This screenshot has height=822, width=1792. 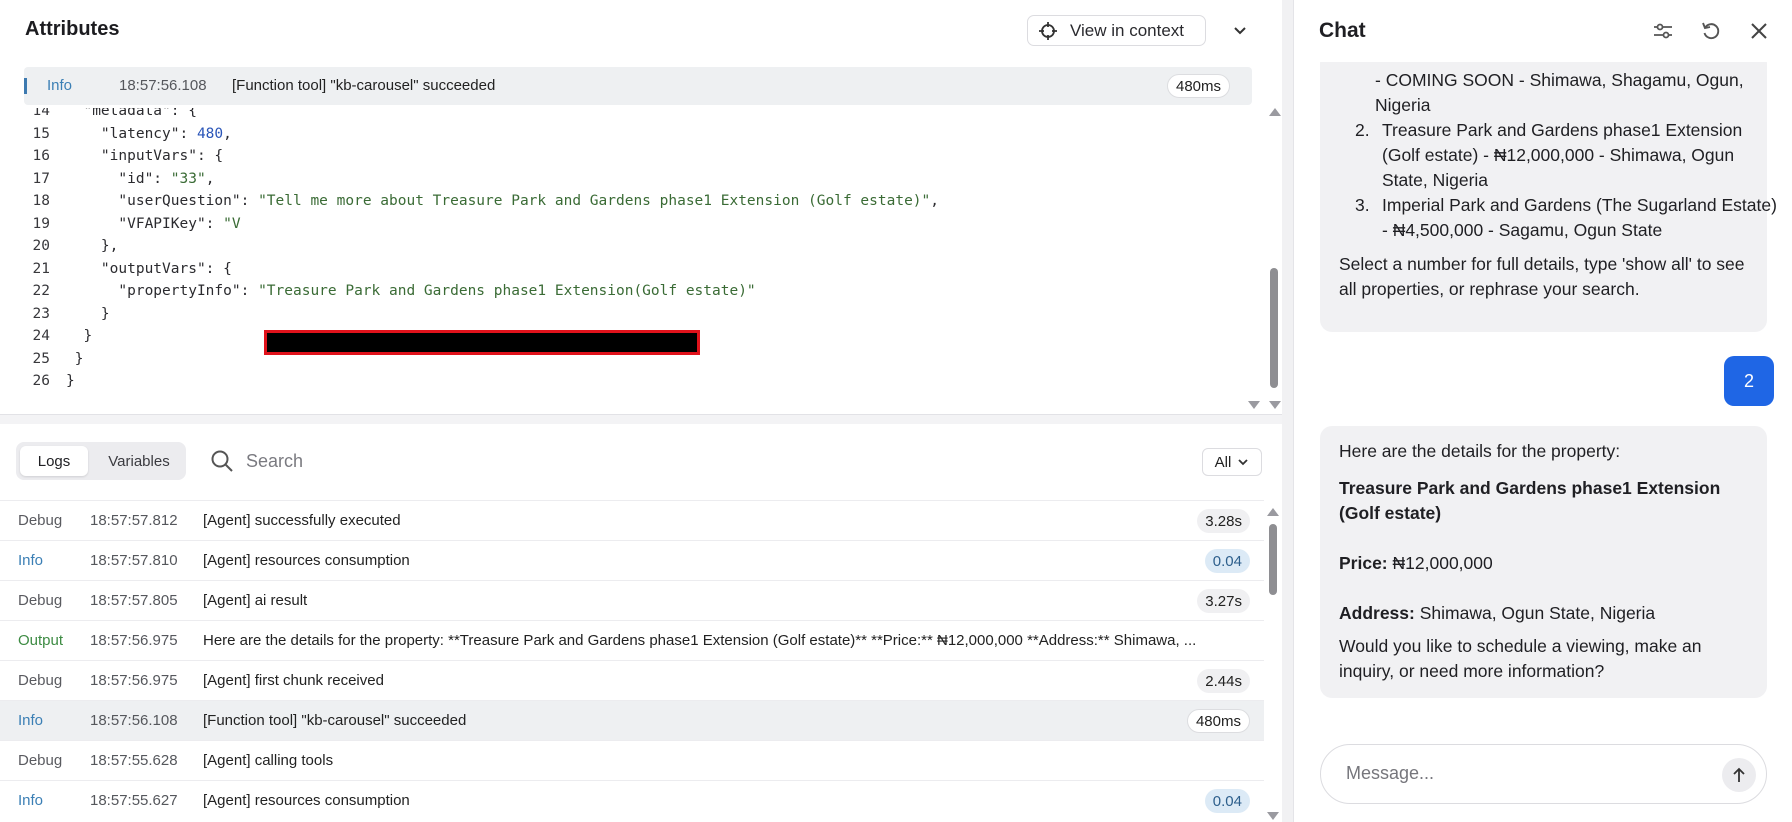 What do you see at coordinates (1543, 31) in the screenshot?
I see `chat-header: Chat` at bounding box center [1543, 31].